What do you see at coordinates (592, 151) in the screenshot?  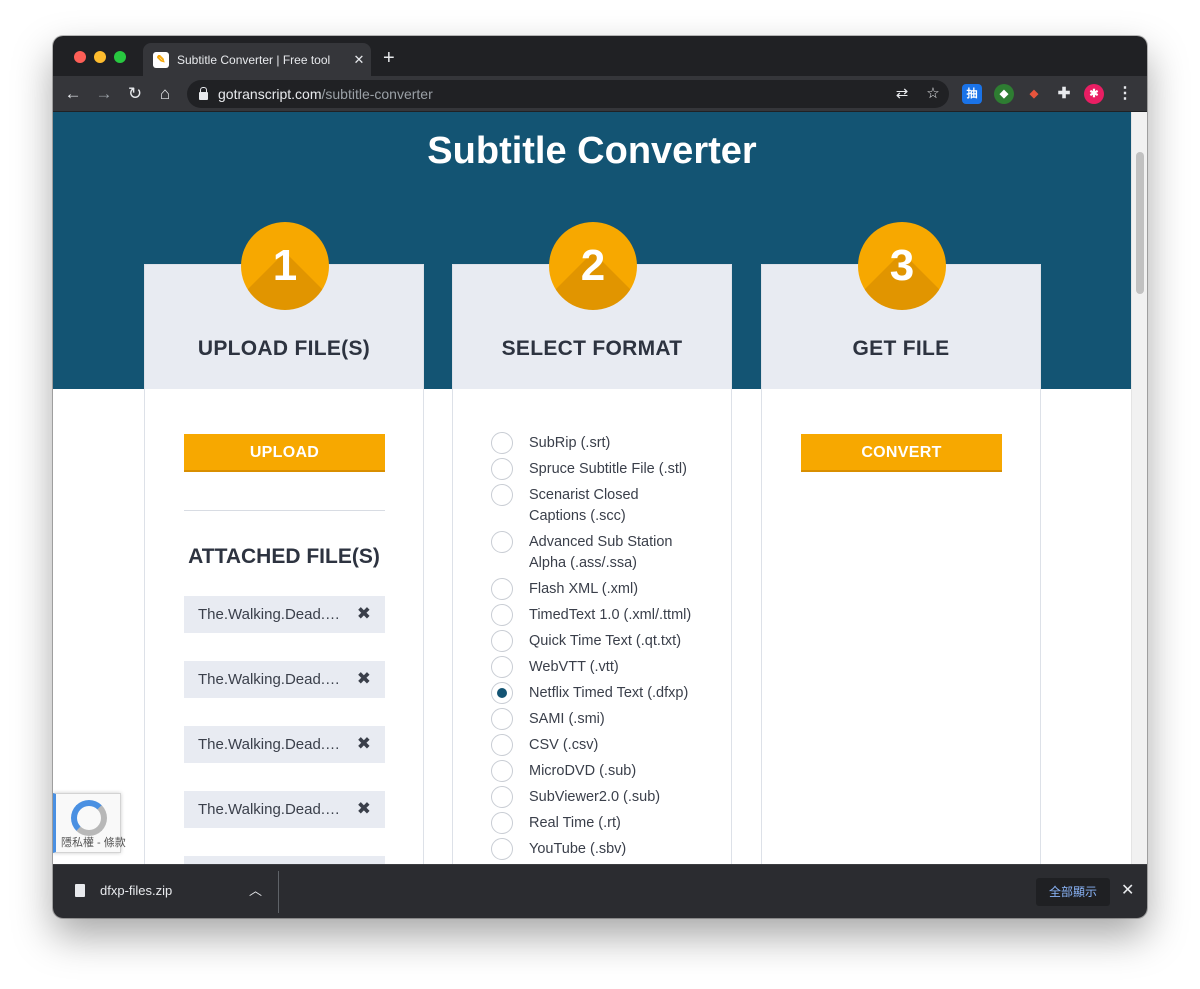 I see `page-title: Subtitle Converter` at bounding box center [592, 151].